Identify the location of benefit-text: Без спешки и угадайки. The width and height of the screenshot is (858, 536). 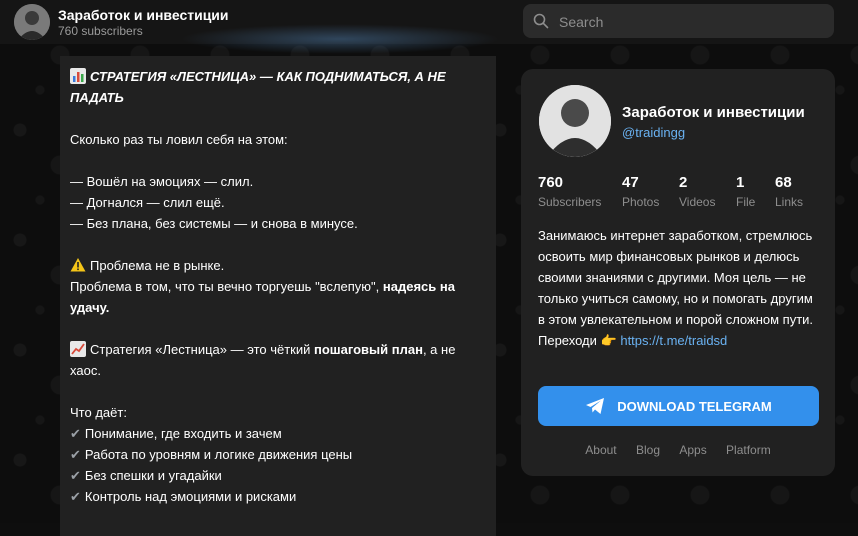
(153, 475).